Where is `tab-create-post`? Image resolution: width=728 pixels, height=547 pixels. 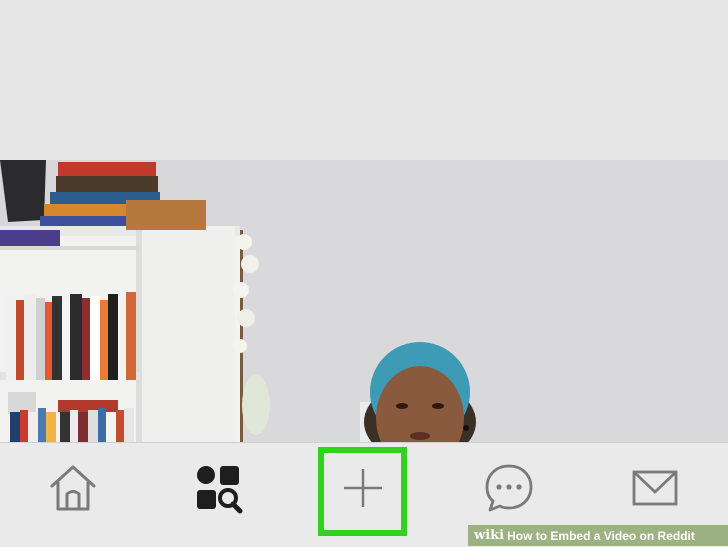
tab-create-post is located at coordinates (363, 488).